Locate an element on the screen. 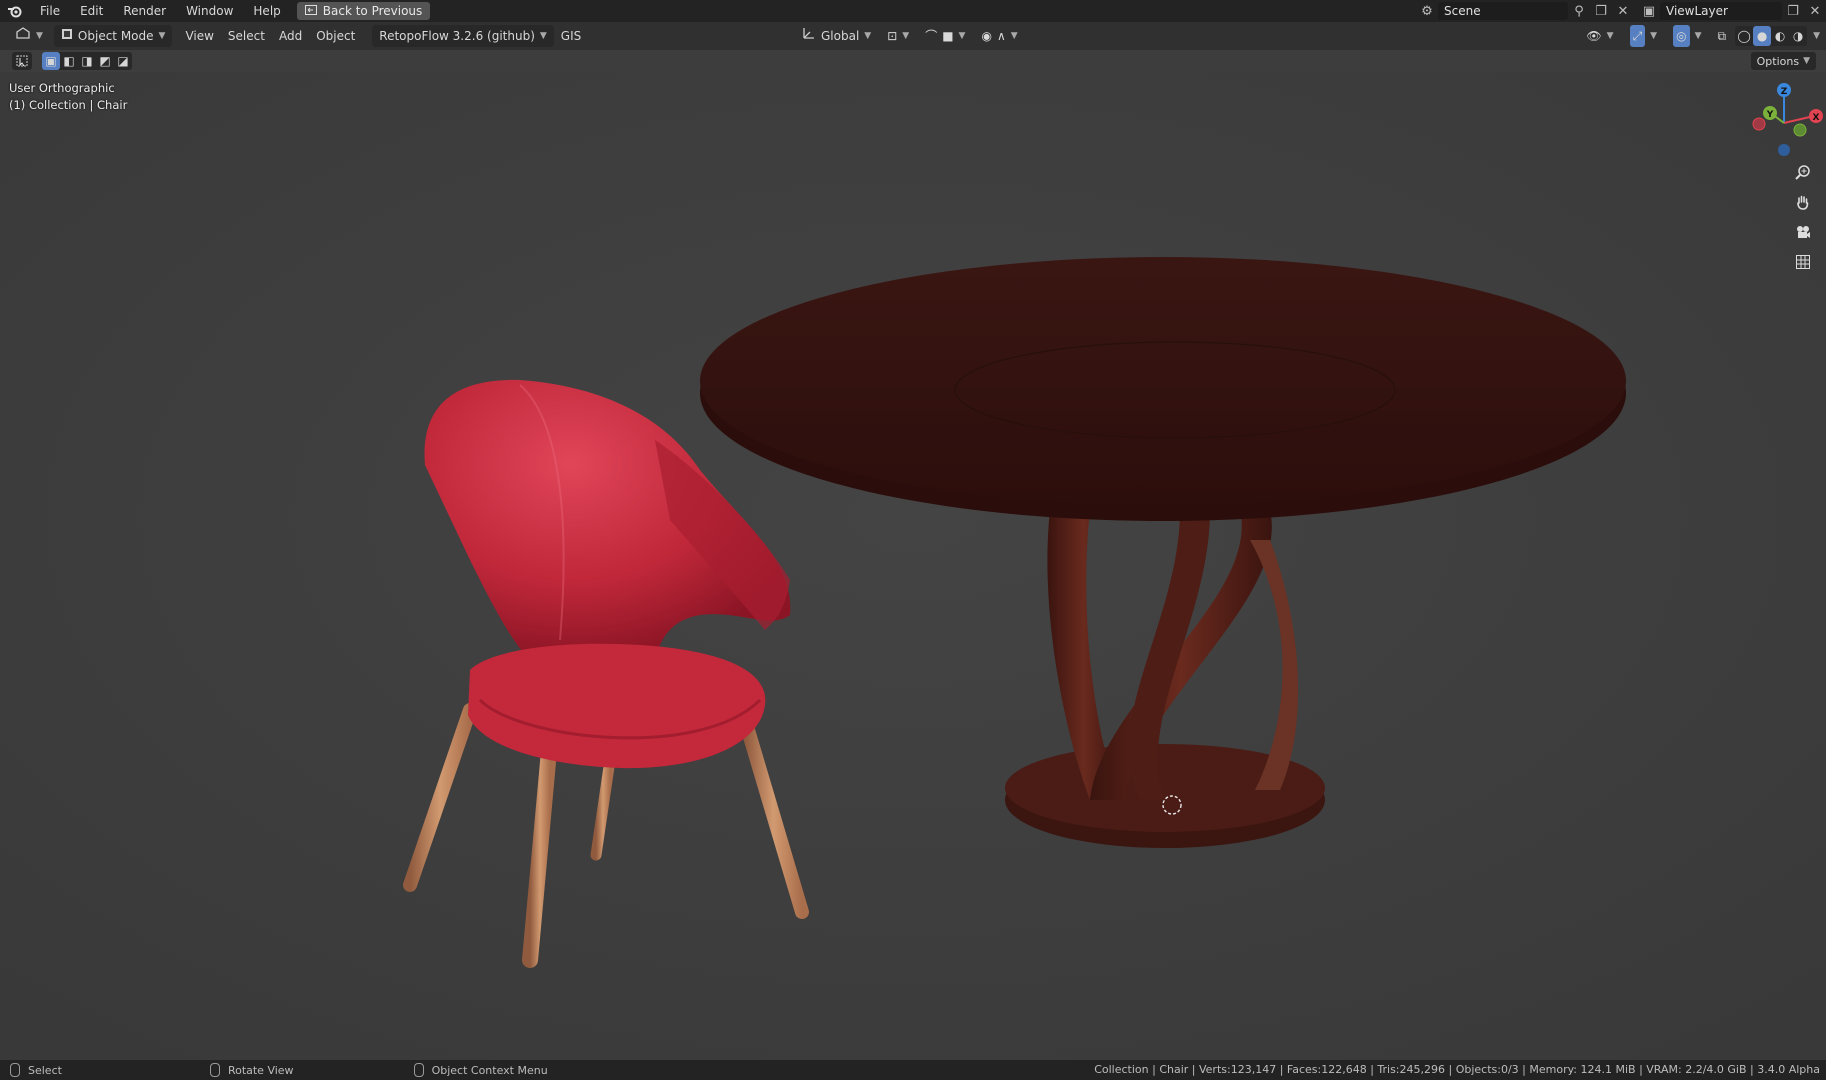  middle-mouse-icon is located at coordinates (214, 1070).